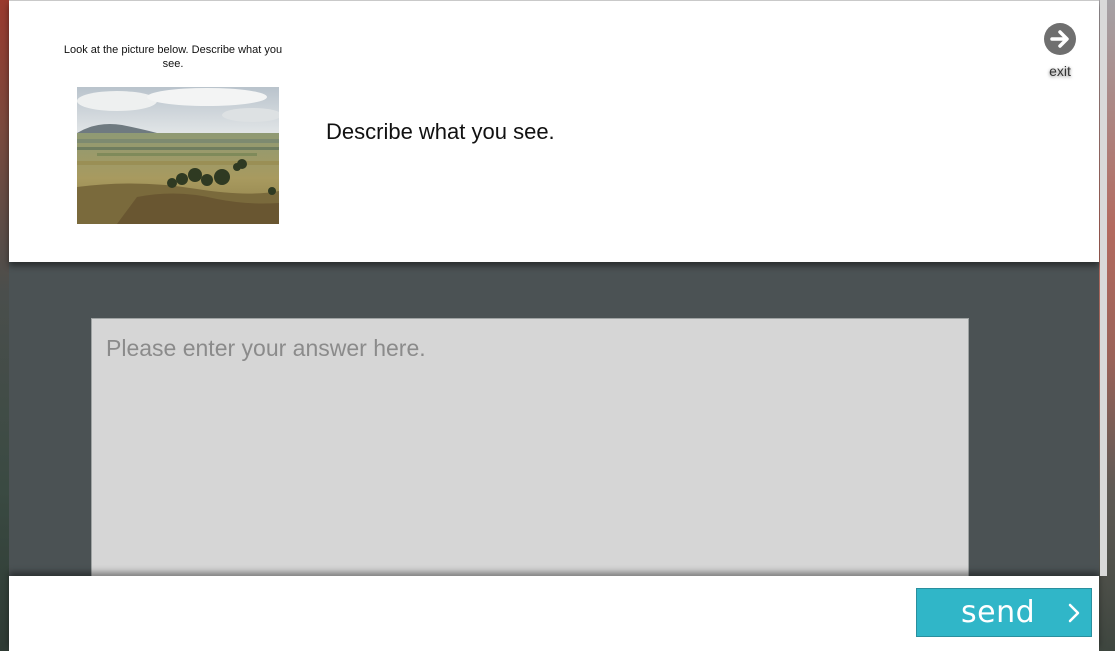 The width and height of the screenshot is (1115, 651). I want to click on arrow-right-circle-icon, so click(1060, 39).